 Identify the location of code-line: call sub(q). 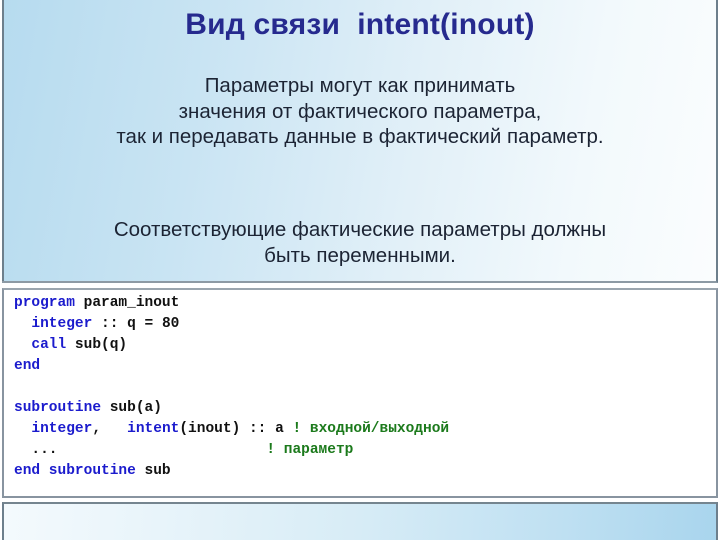
(70, 345).